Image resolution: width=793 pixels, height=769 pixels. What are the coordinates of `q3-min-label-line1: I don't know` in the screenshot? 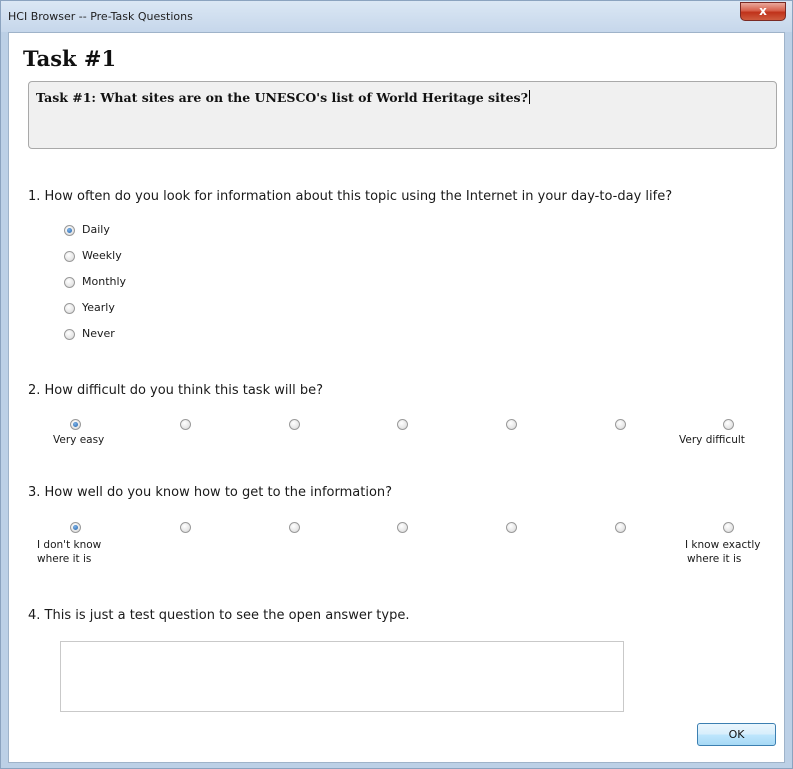 It's located at (69, 545).